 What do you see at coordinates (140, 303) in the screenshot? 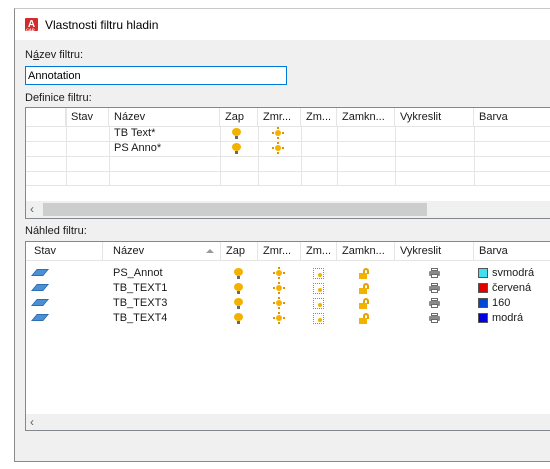
I see `layer-name: TB_TEXT3` at bounding box center [140, 303].